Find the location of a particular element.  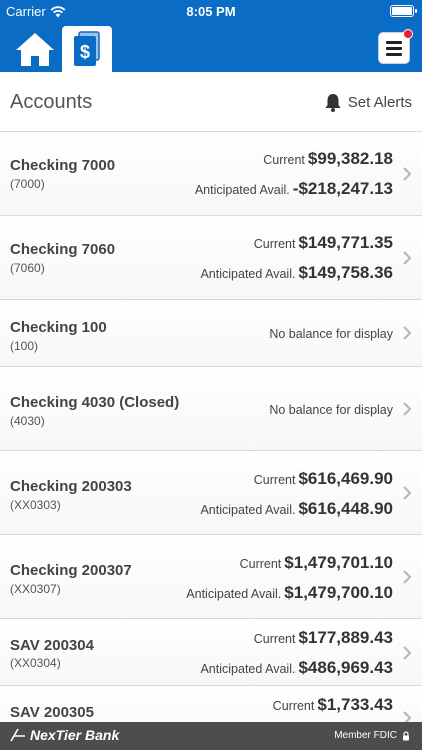

current-amount: $1,479,701.10 is located at coordinates (338, 562).